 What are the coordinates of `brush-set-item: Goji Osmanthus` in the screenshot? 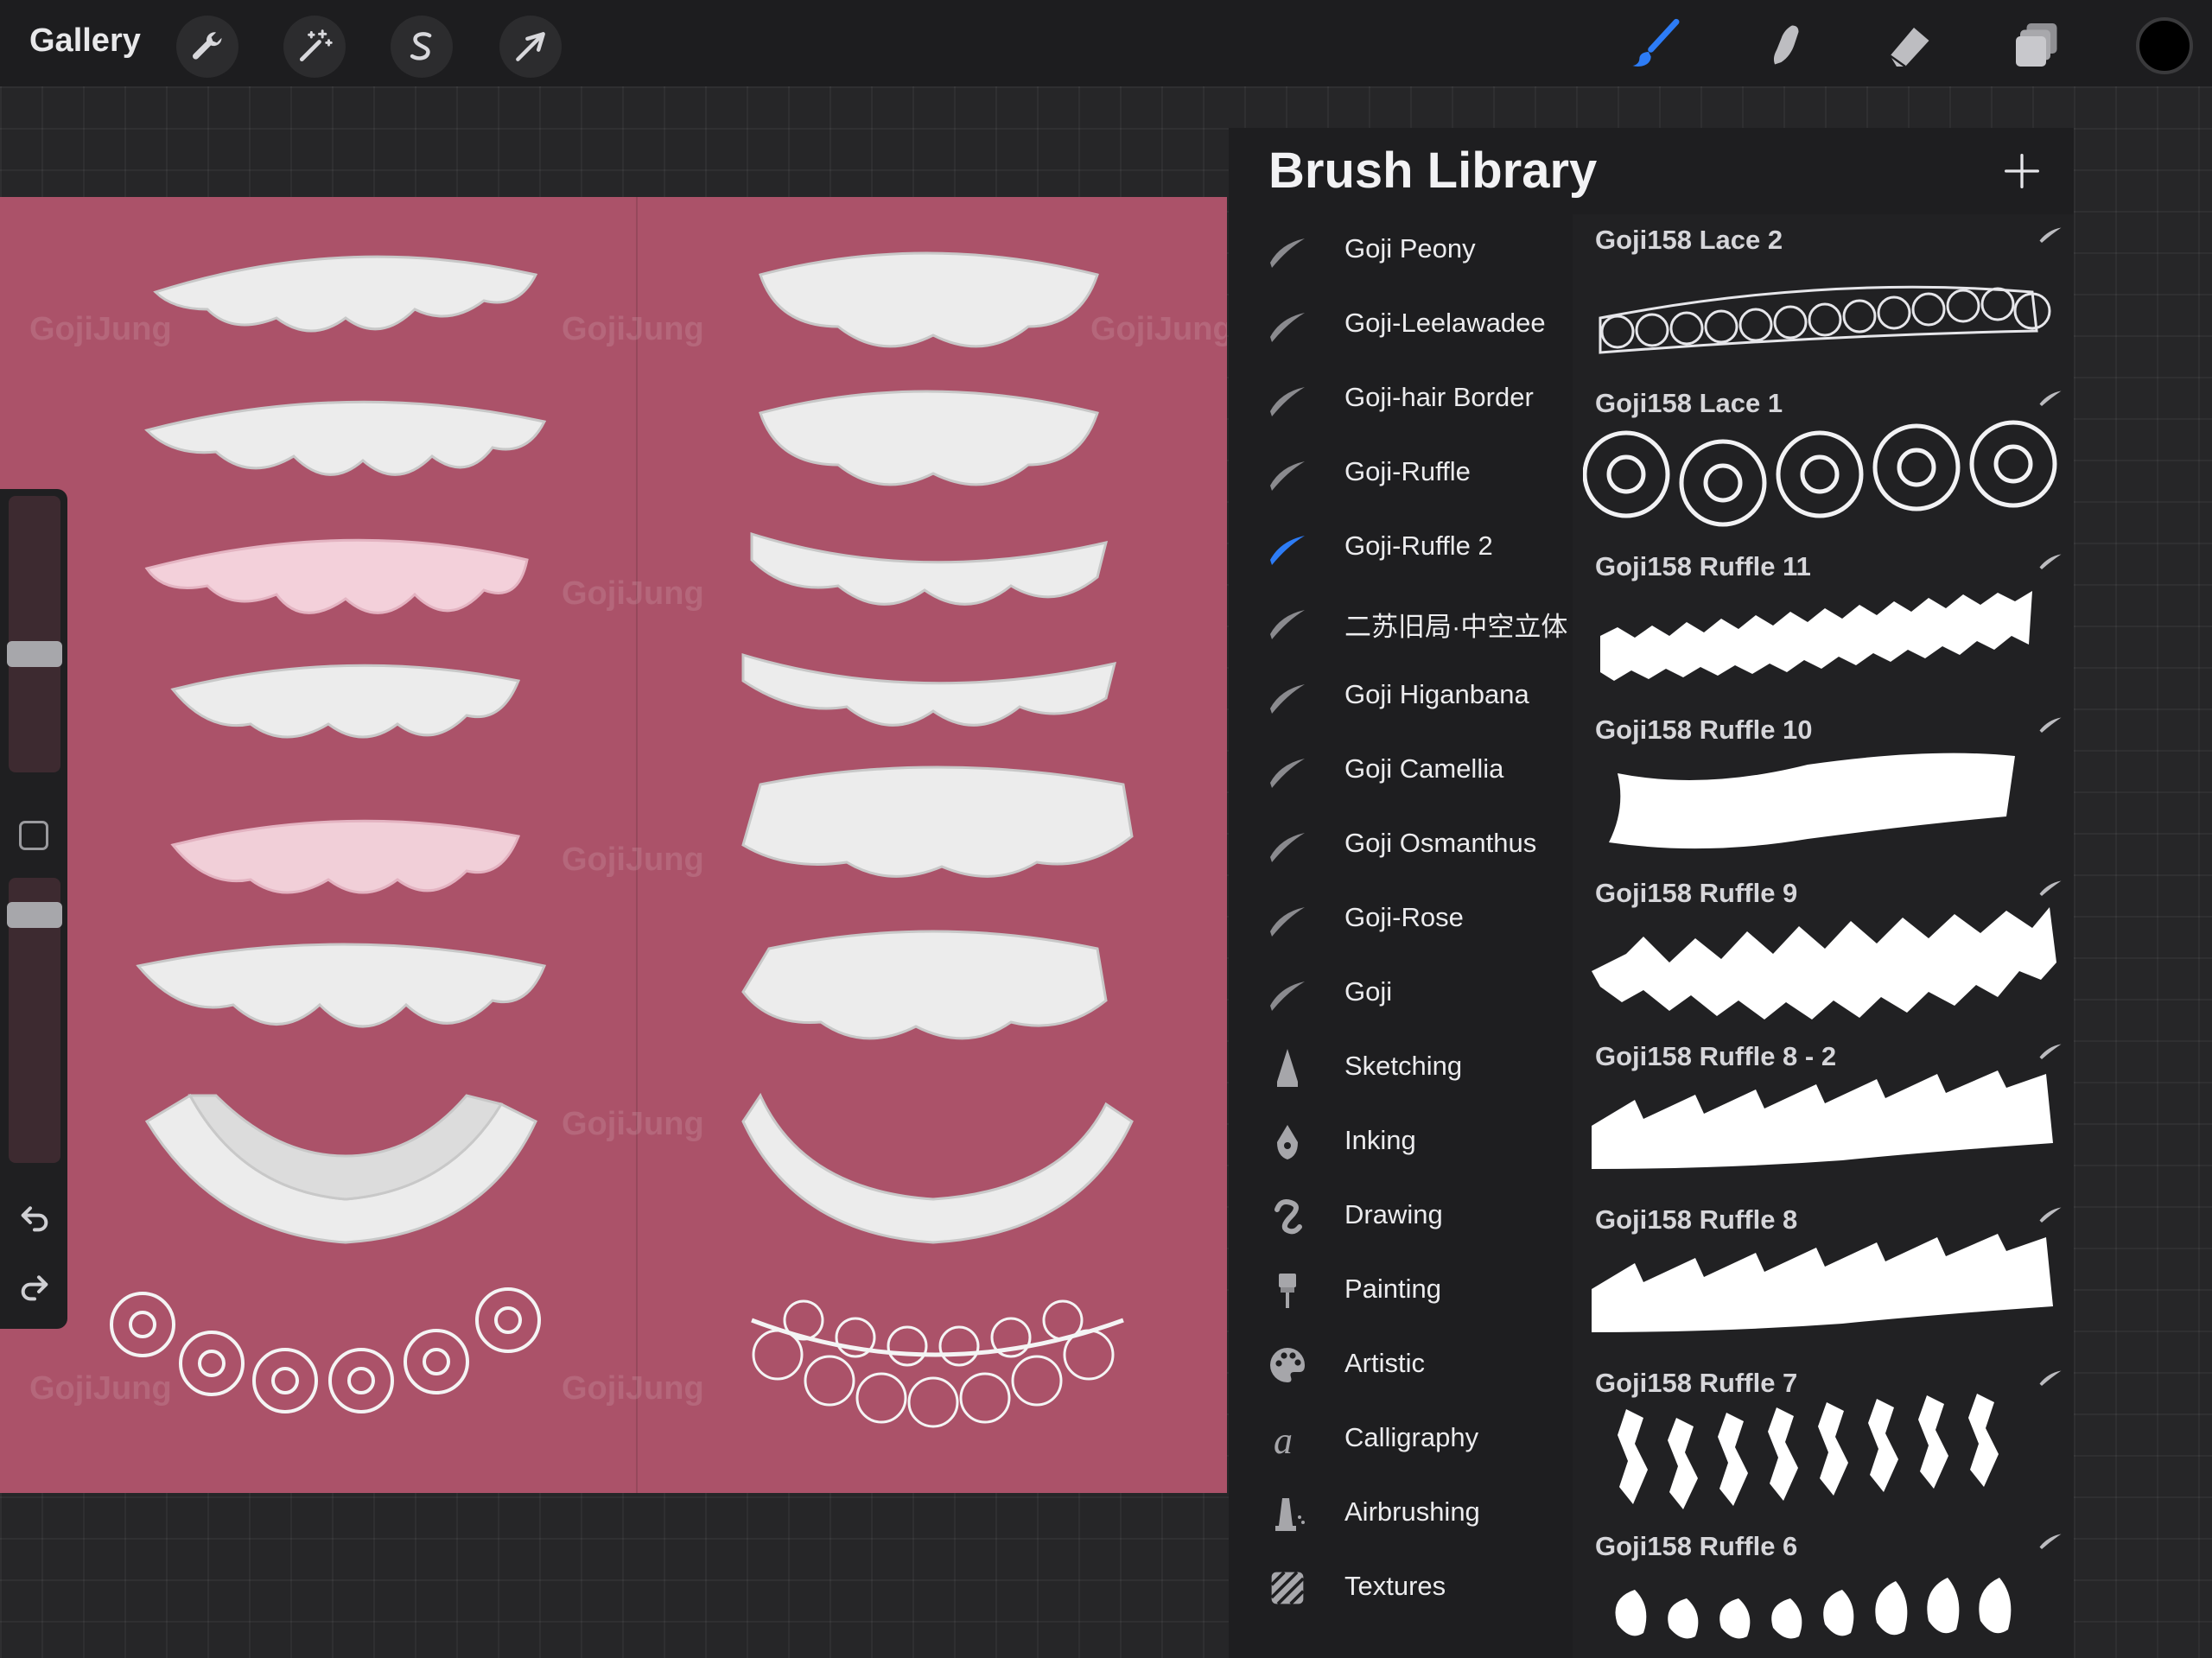 It's located at (1401, 846).